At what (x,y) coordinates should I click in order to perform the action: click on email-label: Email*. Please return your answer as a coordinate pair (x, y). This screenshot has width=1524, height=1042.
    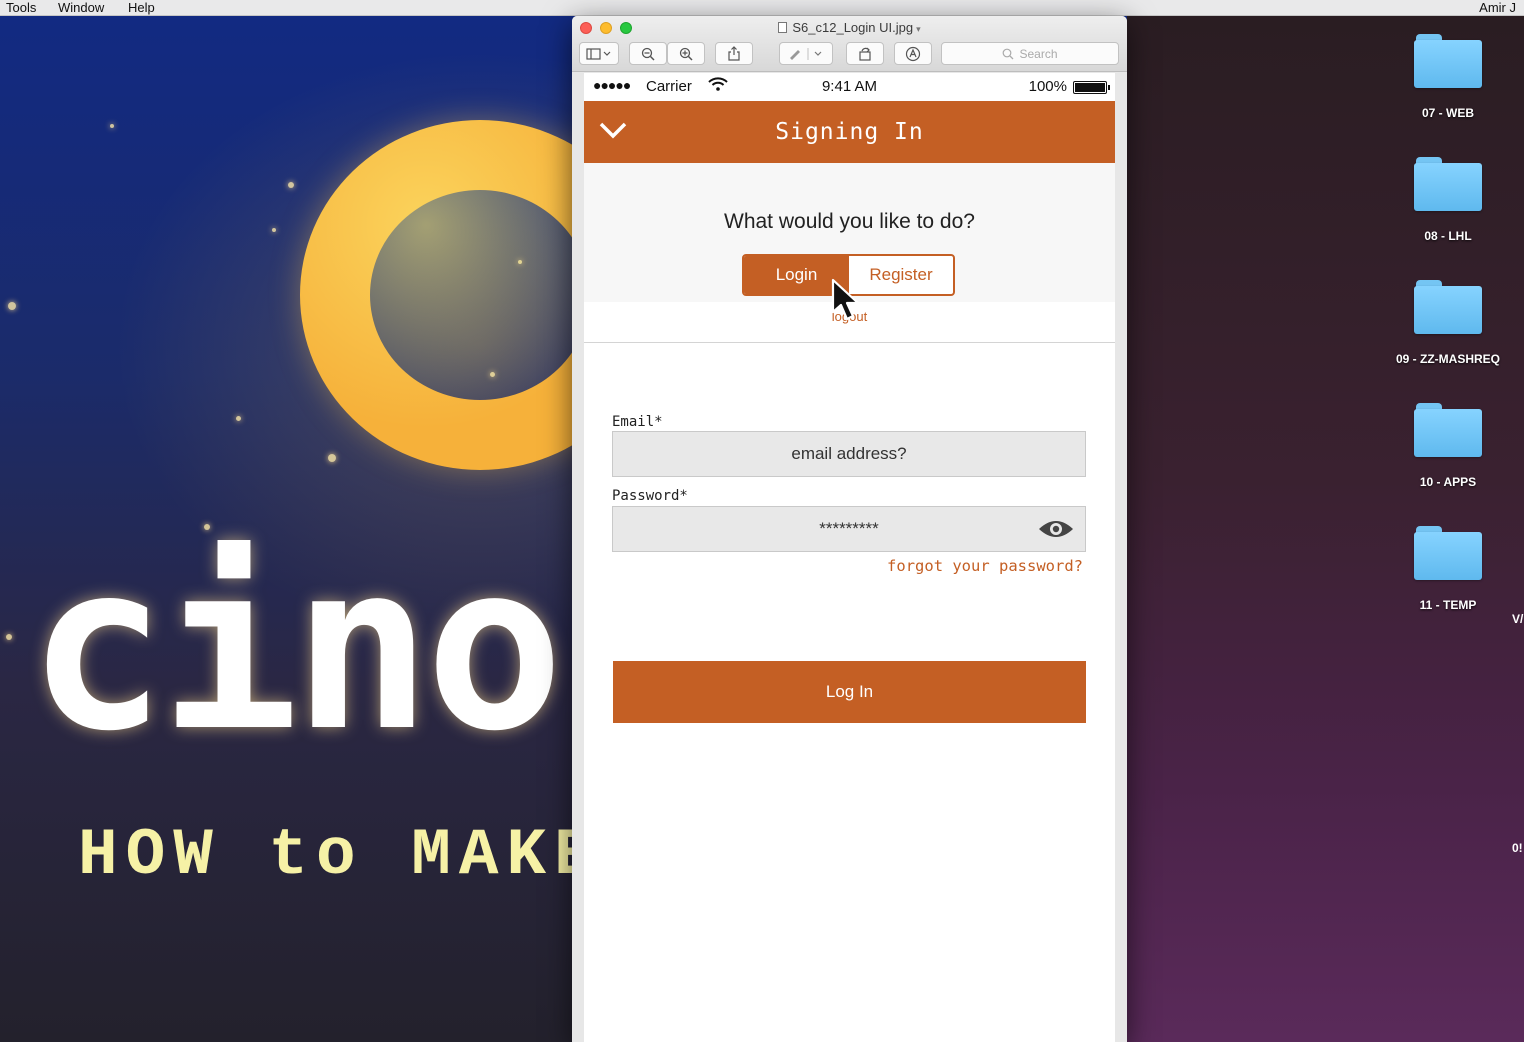
    Looking at the image, I should click on (637, 422).